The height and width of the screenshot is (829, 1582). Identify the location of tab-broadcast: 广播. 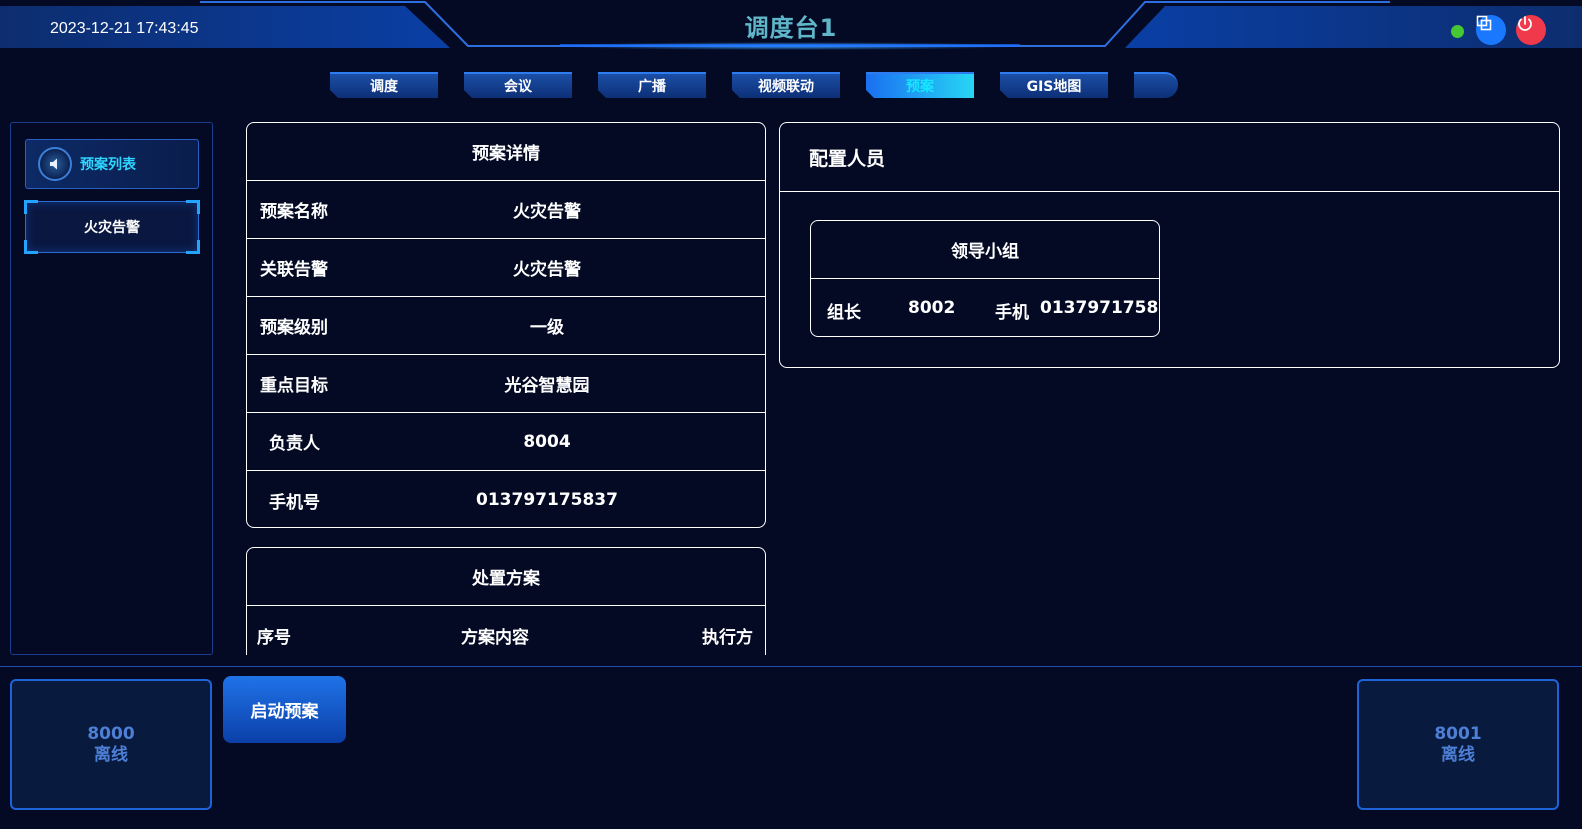
(652, 85).